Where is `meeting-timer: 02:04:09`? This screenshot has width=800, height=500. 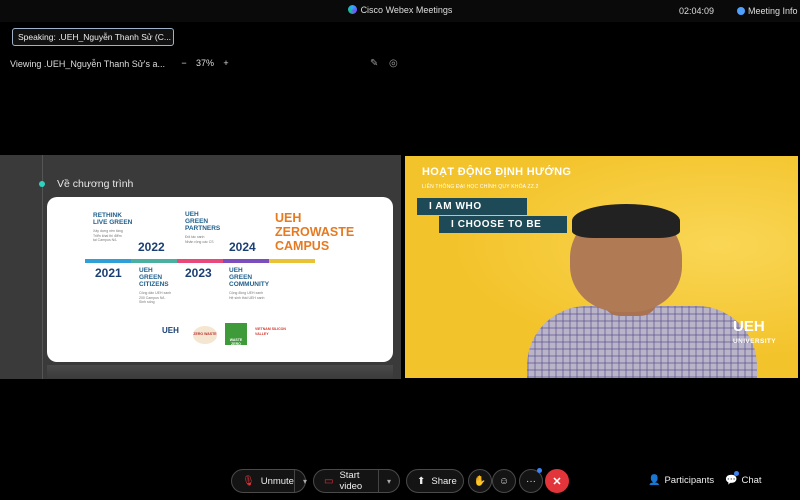 meeting-timer: 02:04:09 is located at coordinates (697, 11).